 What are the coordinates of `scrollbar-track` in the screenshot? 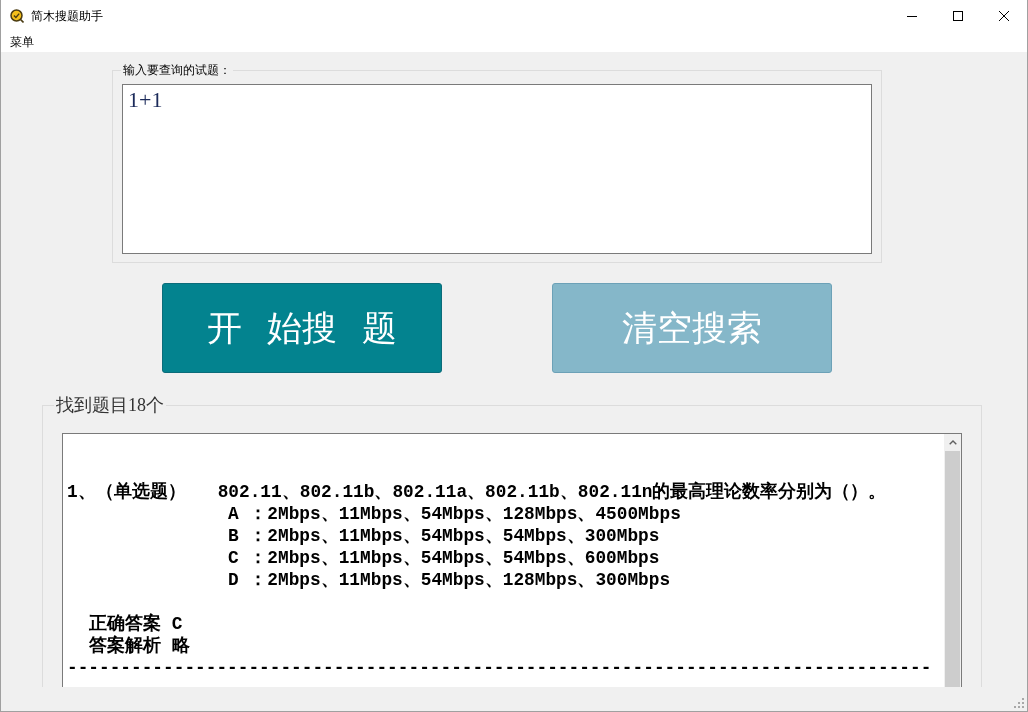 It's located at (952, 560).